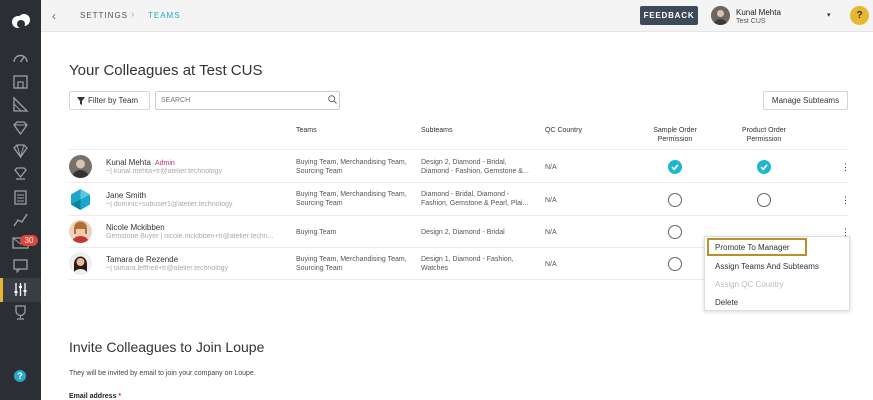  I want to click on breadcrumb-settings: SETTINGS, so click(104, 15).